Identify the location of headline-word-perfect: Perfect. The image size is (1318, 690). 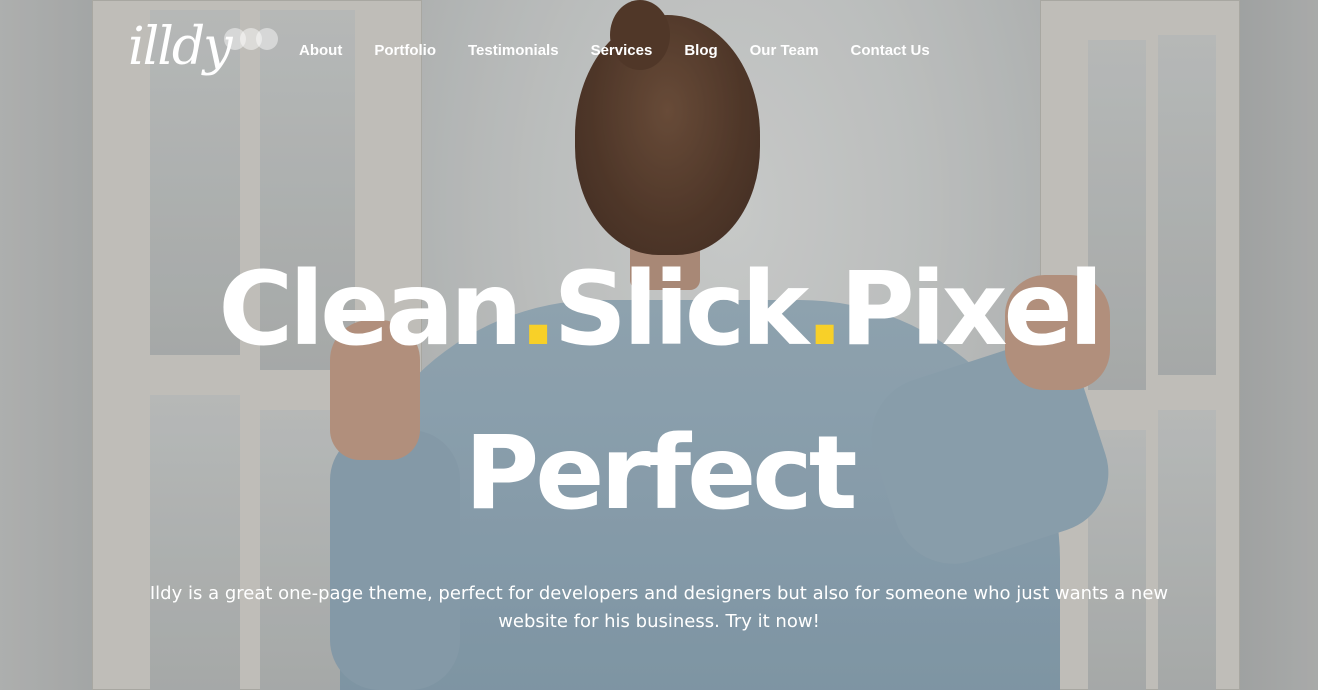
(660, 473).